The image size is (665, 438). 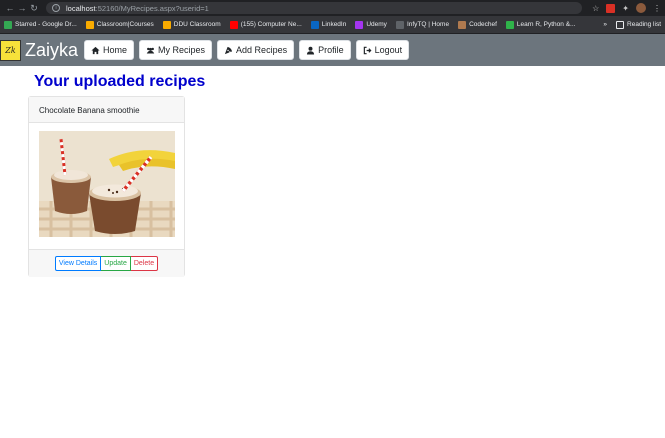 I want to click on bookmark-item: Codechef, so click(x=477, y=24).